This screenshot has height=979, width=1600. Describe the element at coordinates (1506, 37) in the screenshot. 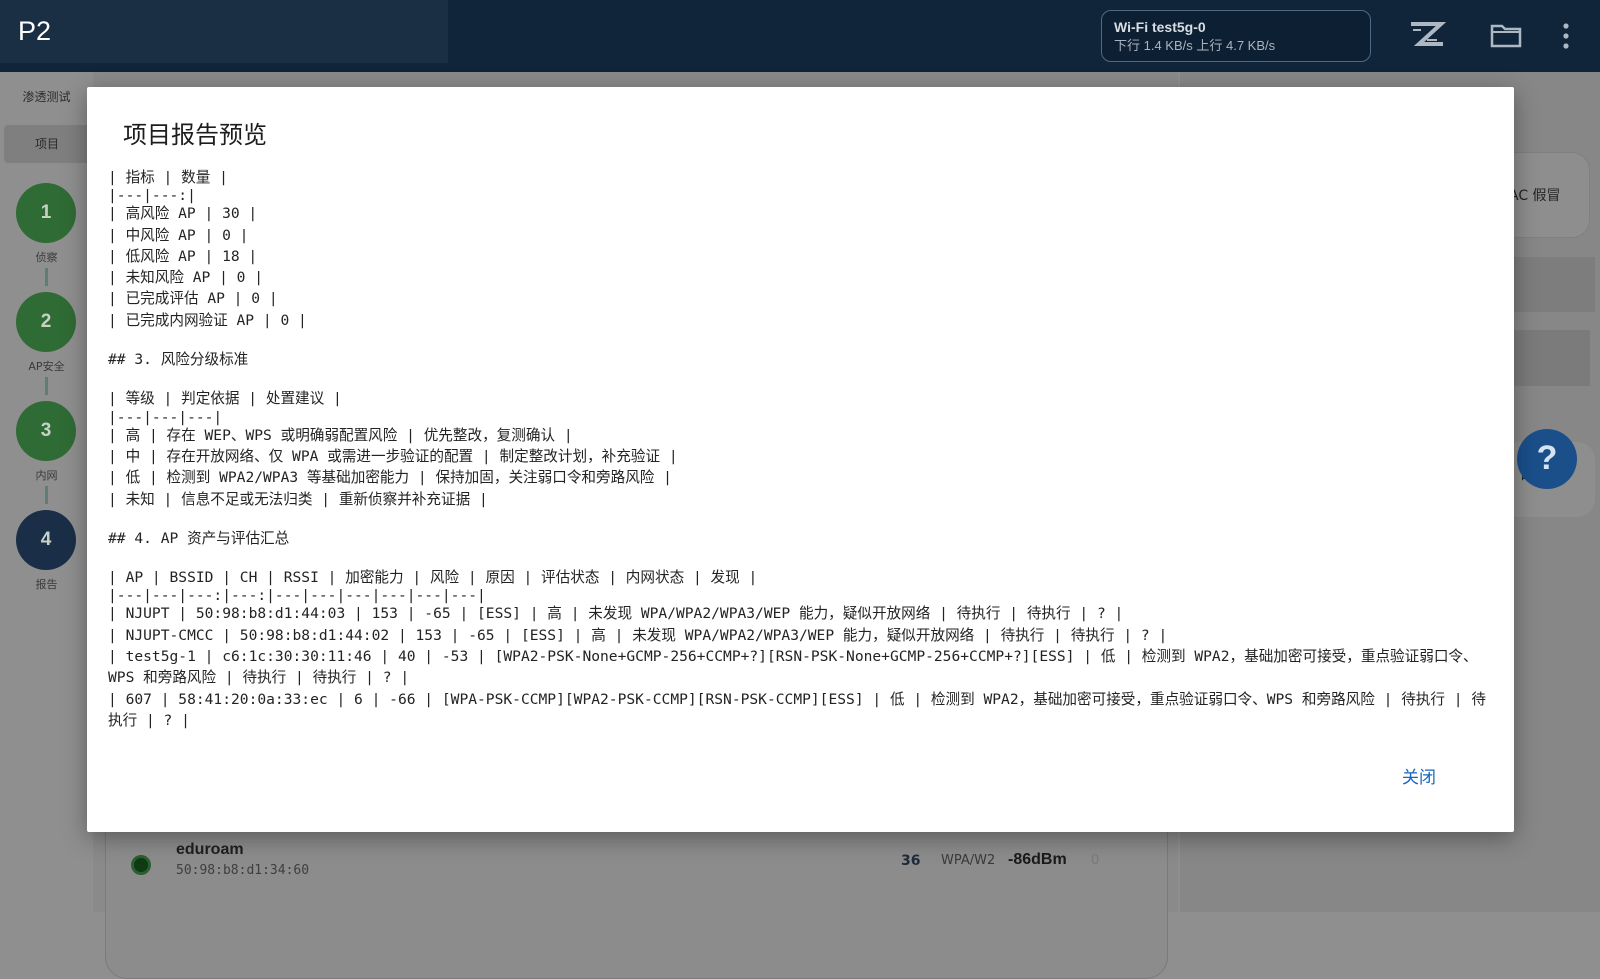

I see `folder-icon` at that location.